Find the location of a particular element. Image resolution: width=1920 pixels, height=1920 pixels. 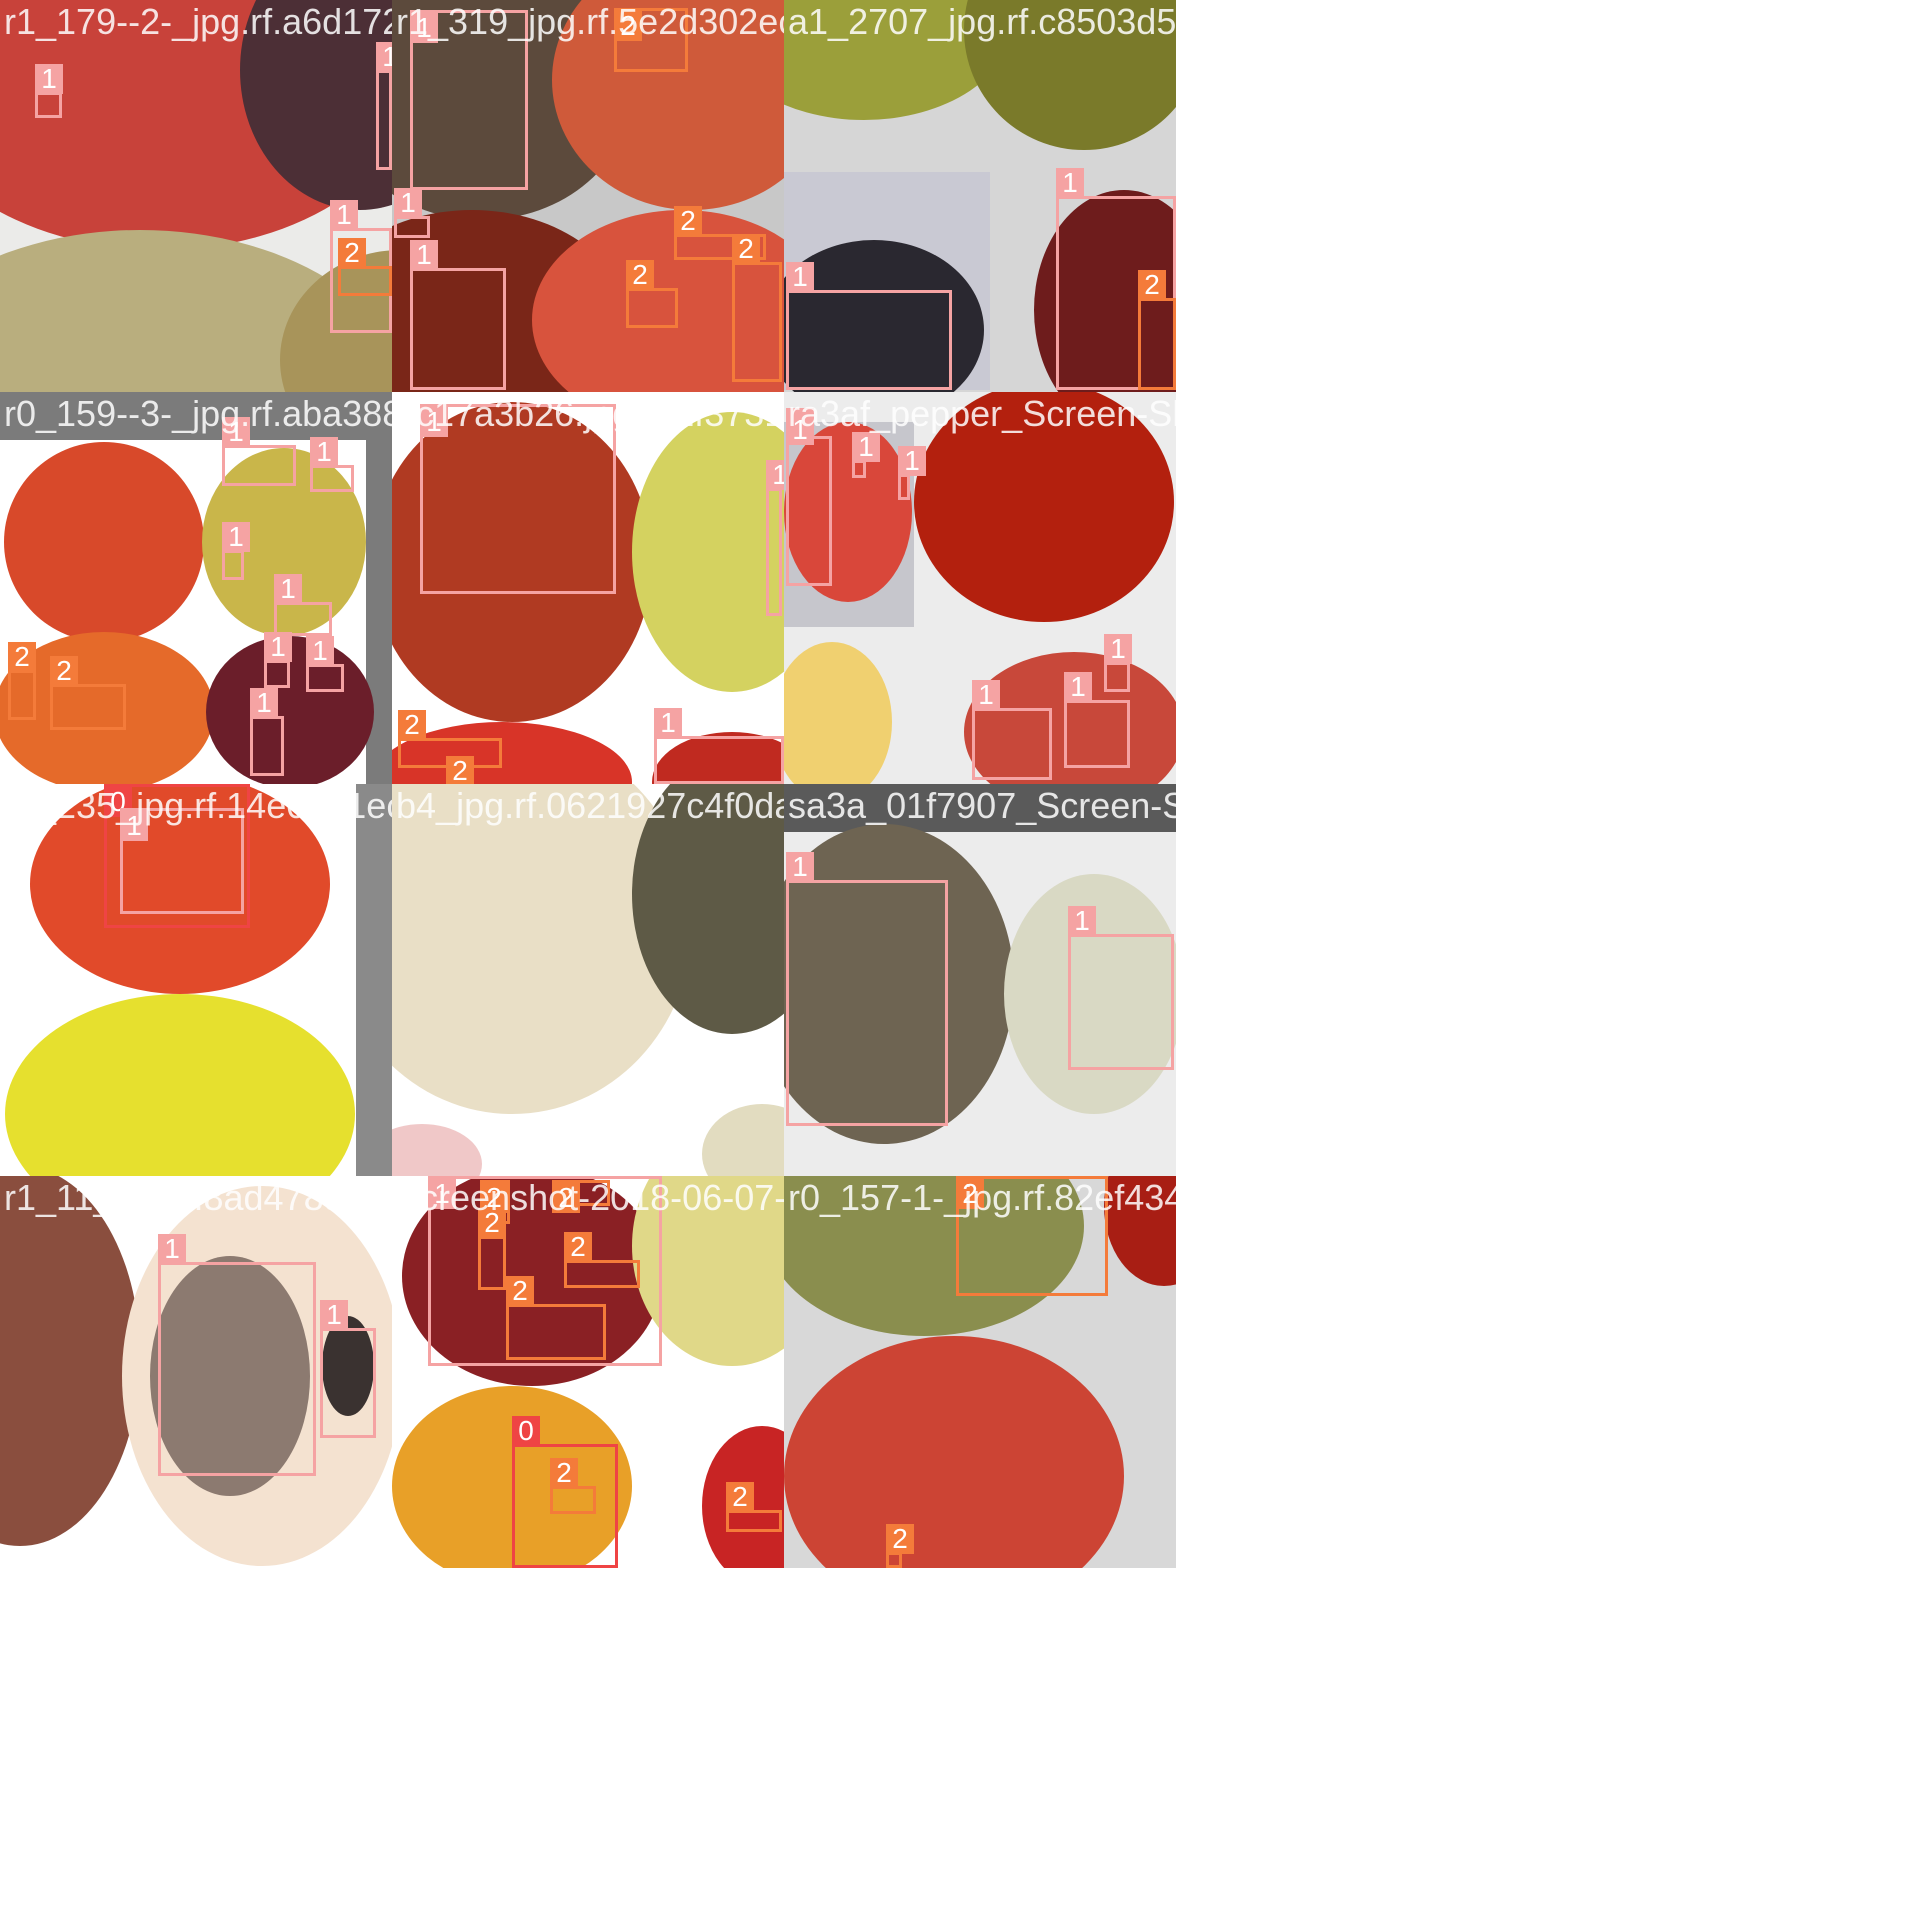

mosaic-tile: r0_235_jpg.rf.14e0741ec25601 is located at coordinates (196, 980).